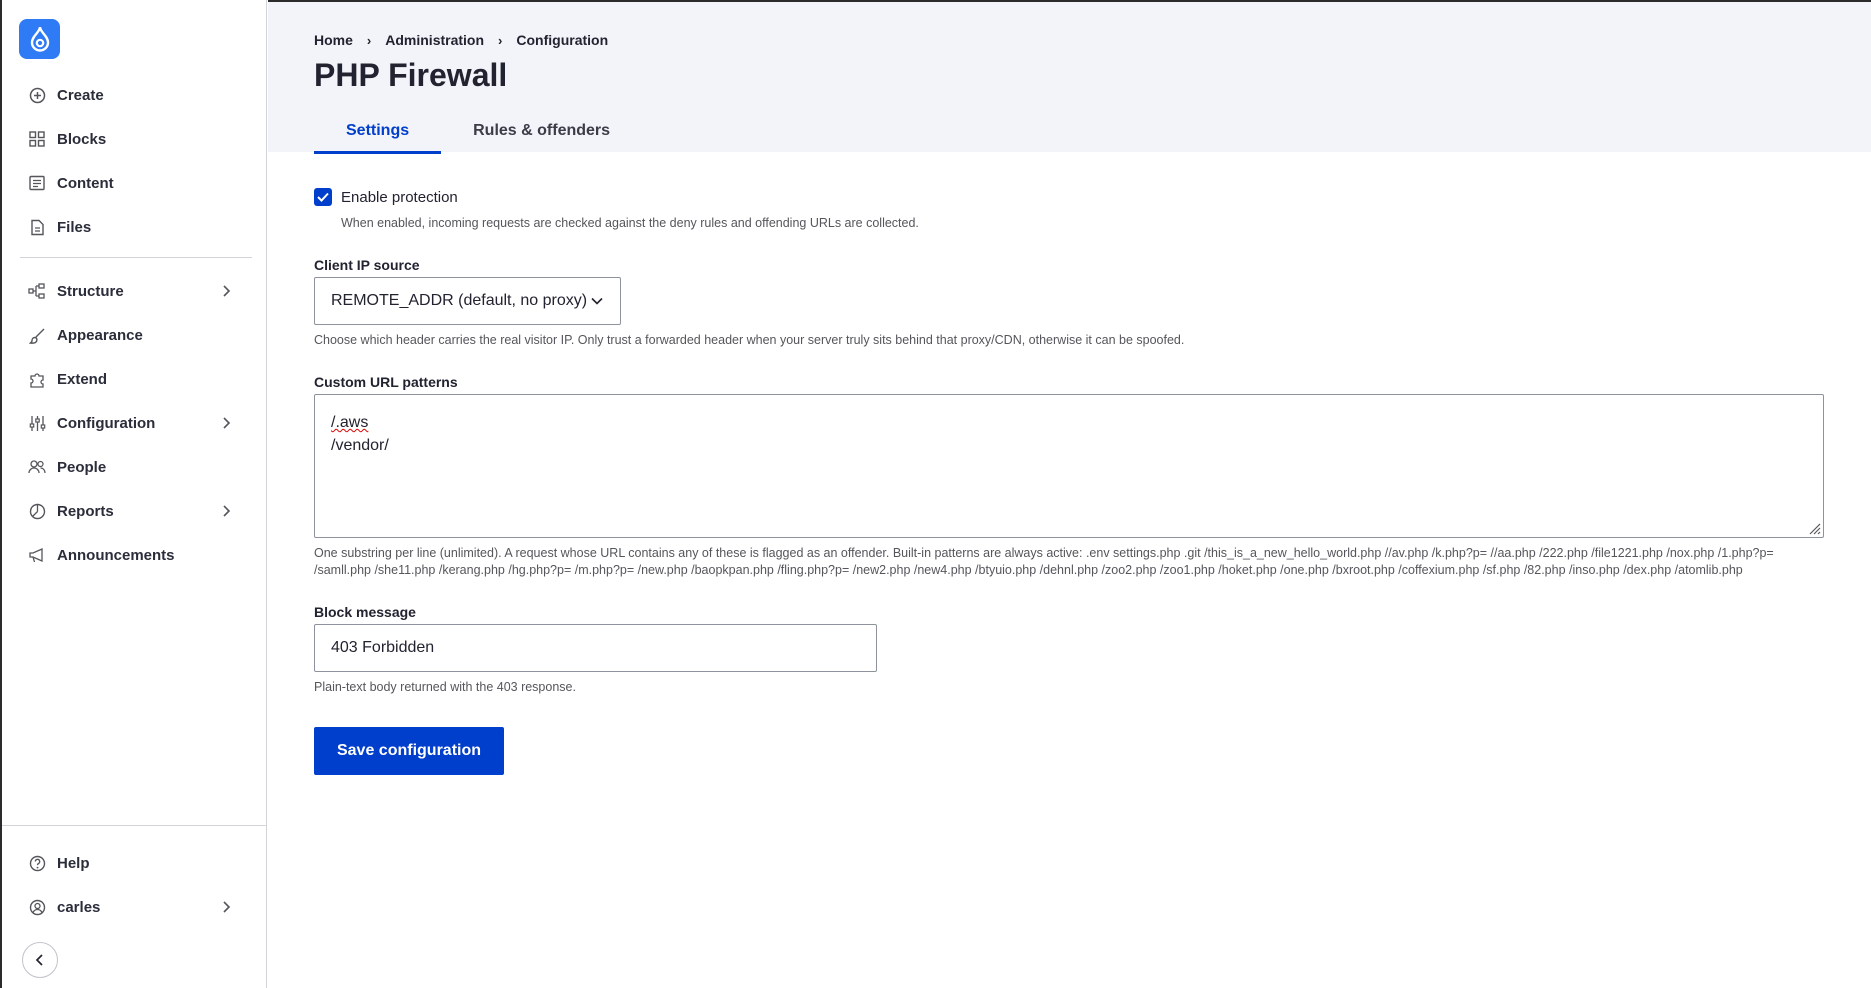  I want to click on sidebar-item-label: Content, so click(85, 183).